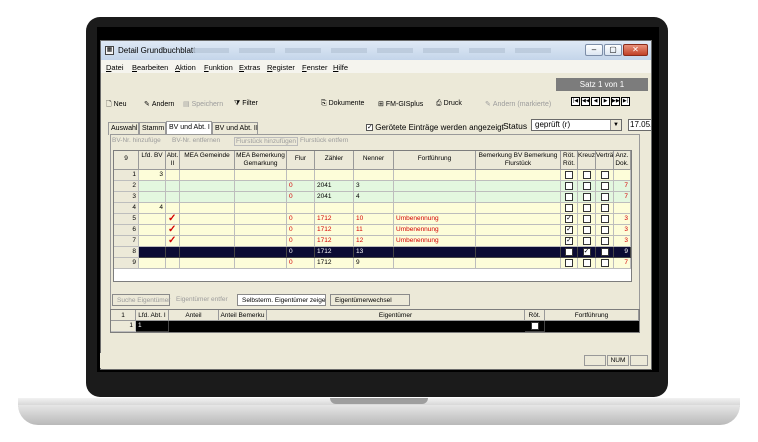 The image size is (758, 442). Describe the element at coordinates (615, 125) in the screenshot. I see `chevron-down-icon: ▼` at that location.